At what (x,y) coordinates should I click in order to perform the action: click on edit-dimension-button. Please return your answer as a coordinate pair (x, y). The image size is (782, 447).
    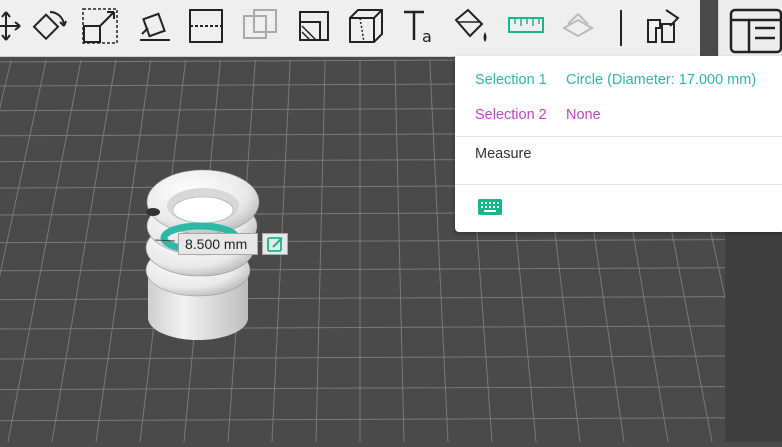
    Looking at the image, I should click on (275, 244).